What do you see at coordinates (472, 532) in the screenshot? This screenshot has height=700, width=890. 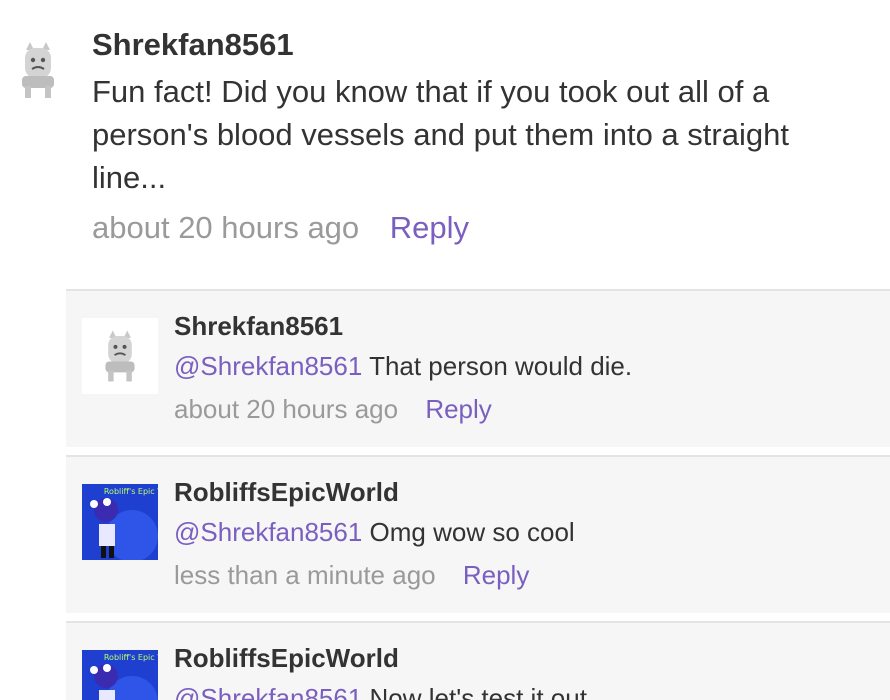 I see `reply-text: Omg wow so cool` at bounding box center [472, 532].